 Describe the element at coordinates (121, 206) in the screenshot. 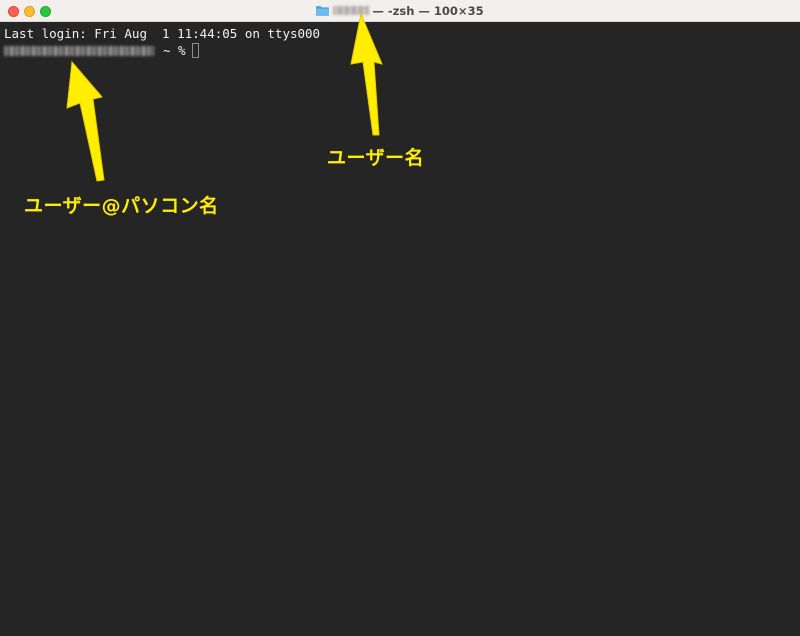

I see `annotation-user-host-label: ユーザー@パソコン名` at that location.